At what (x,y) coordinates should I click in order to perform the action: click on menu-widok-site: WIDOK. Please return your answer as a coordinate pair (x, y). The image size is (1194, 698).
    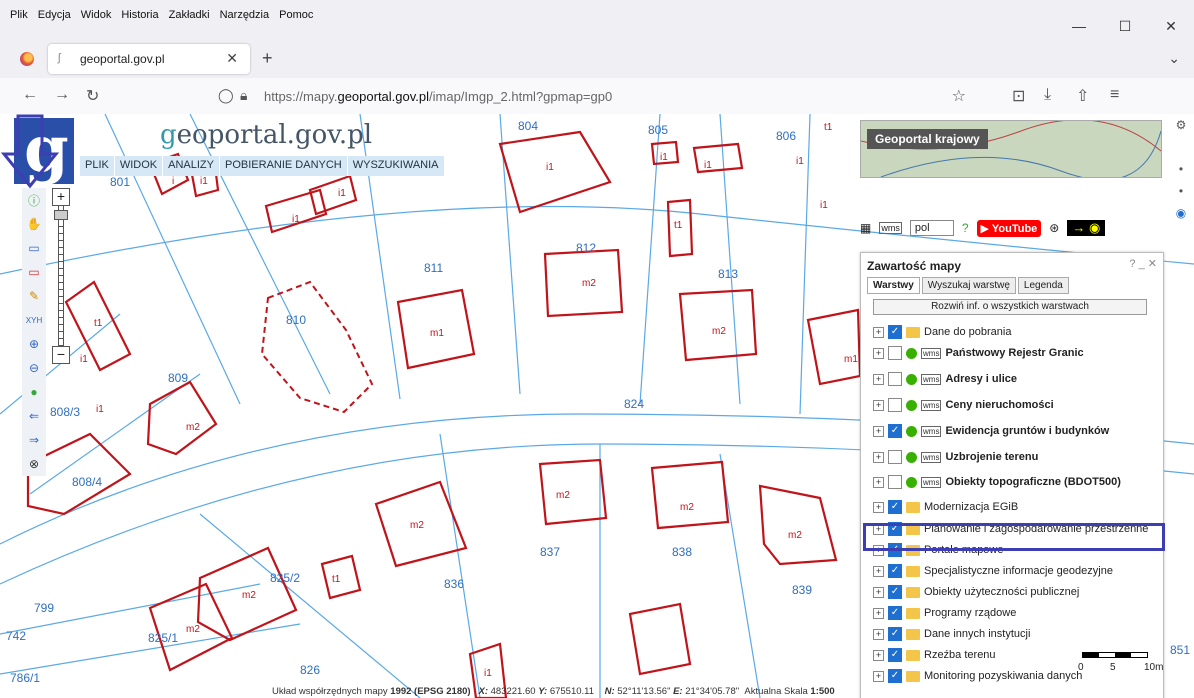
    Looking at the image, I should click on (139, 166).